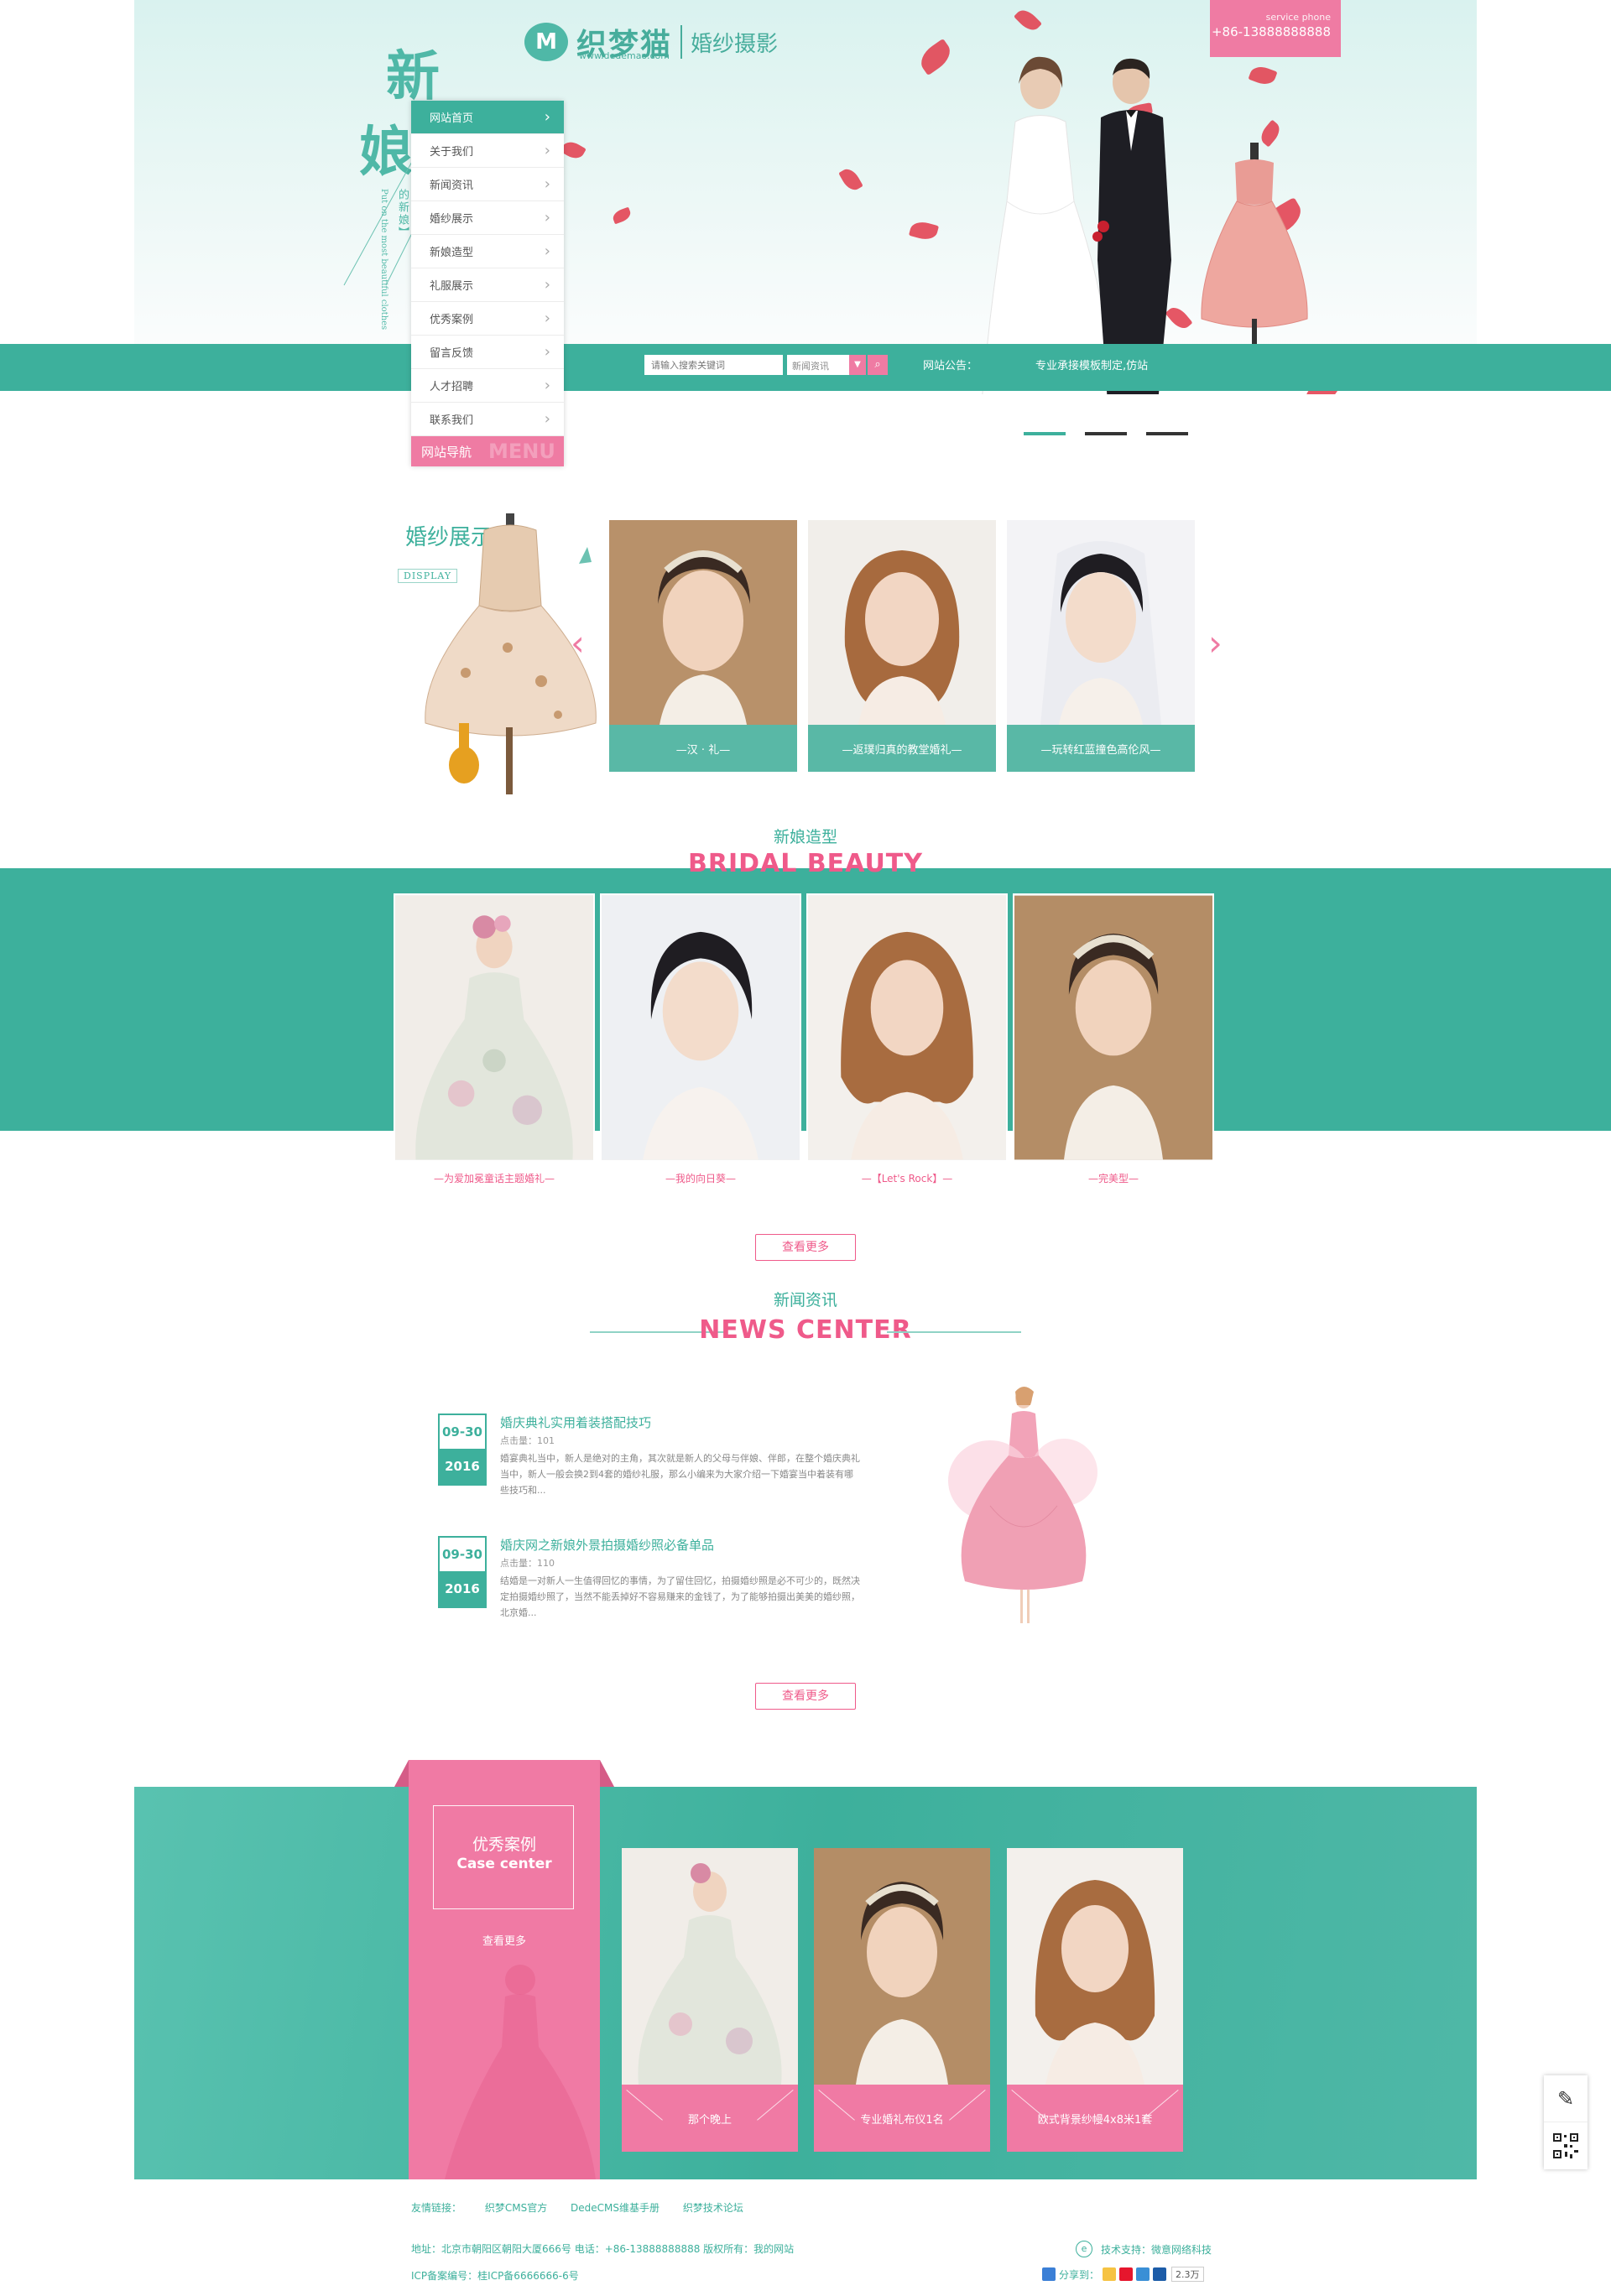 This screenshot has width=1611, height=2296. Describe the element at coordinates (495, 2275) in the screenshot. I see `footer-icp: ICP备案编号：桂ICP备6666666-6号` at that location.